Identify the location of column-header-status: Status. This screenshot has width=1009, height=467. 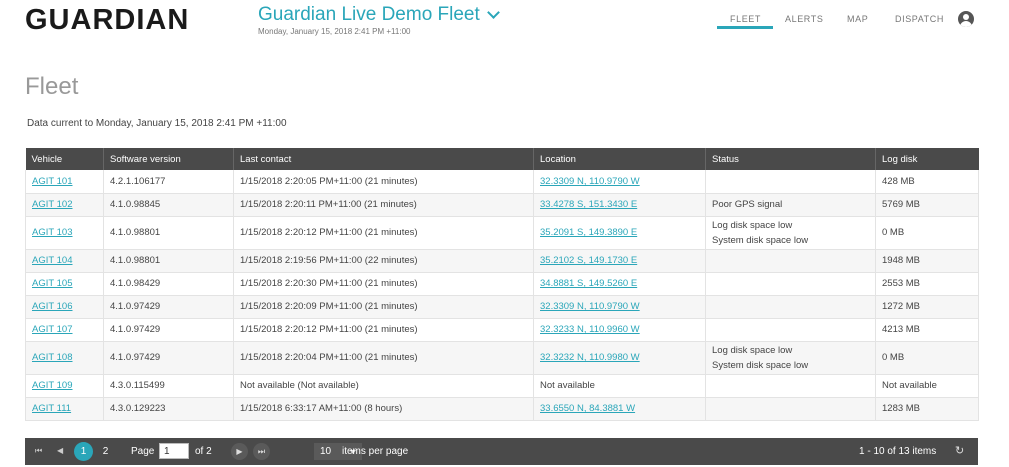
(790, 159).